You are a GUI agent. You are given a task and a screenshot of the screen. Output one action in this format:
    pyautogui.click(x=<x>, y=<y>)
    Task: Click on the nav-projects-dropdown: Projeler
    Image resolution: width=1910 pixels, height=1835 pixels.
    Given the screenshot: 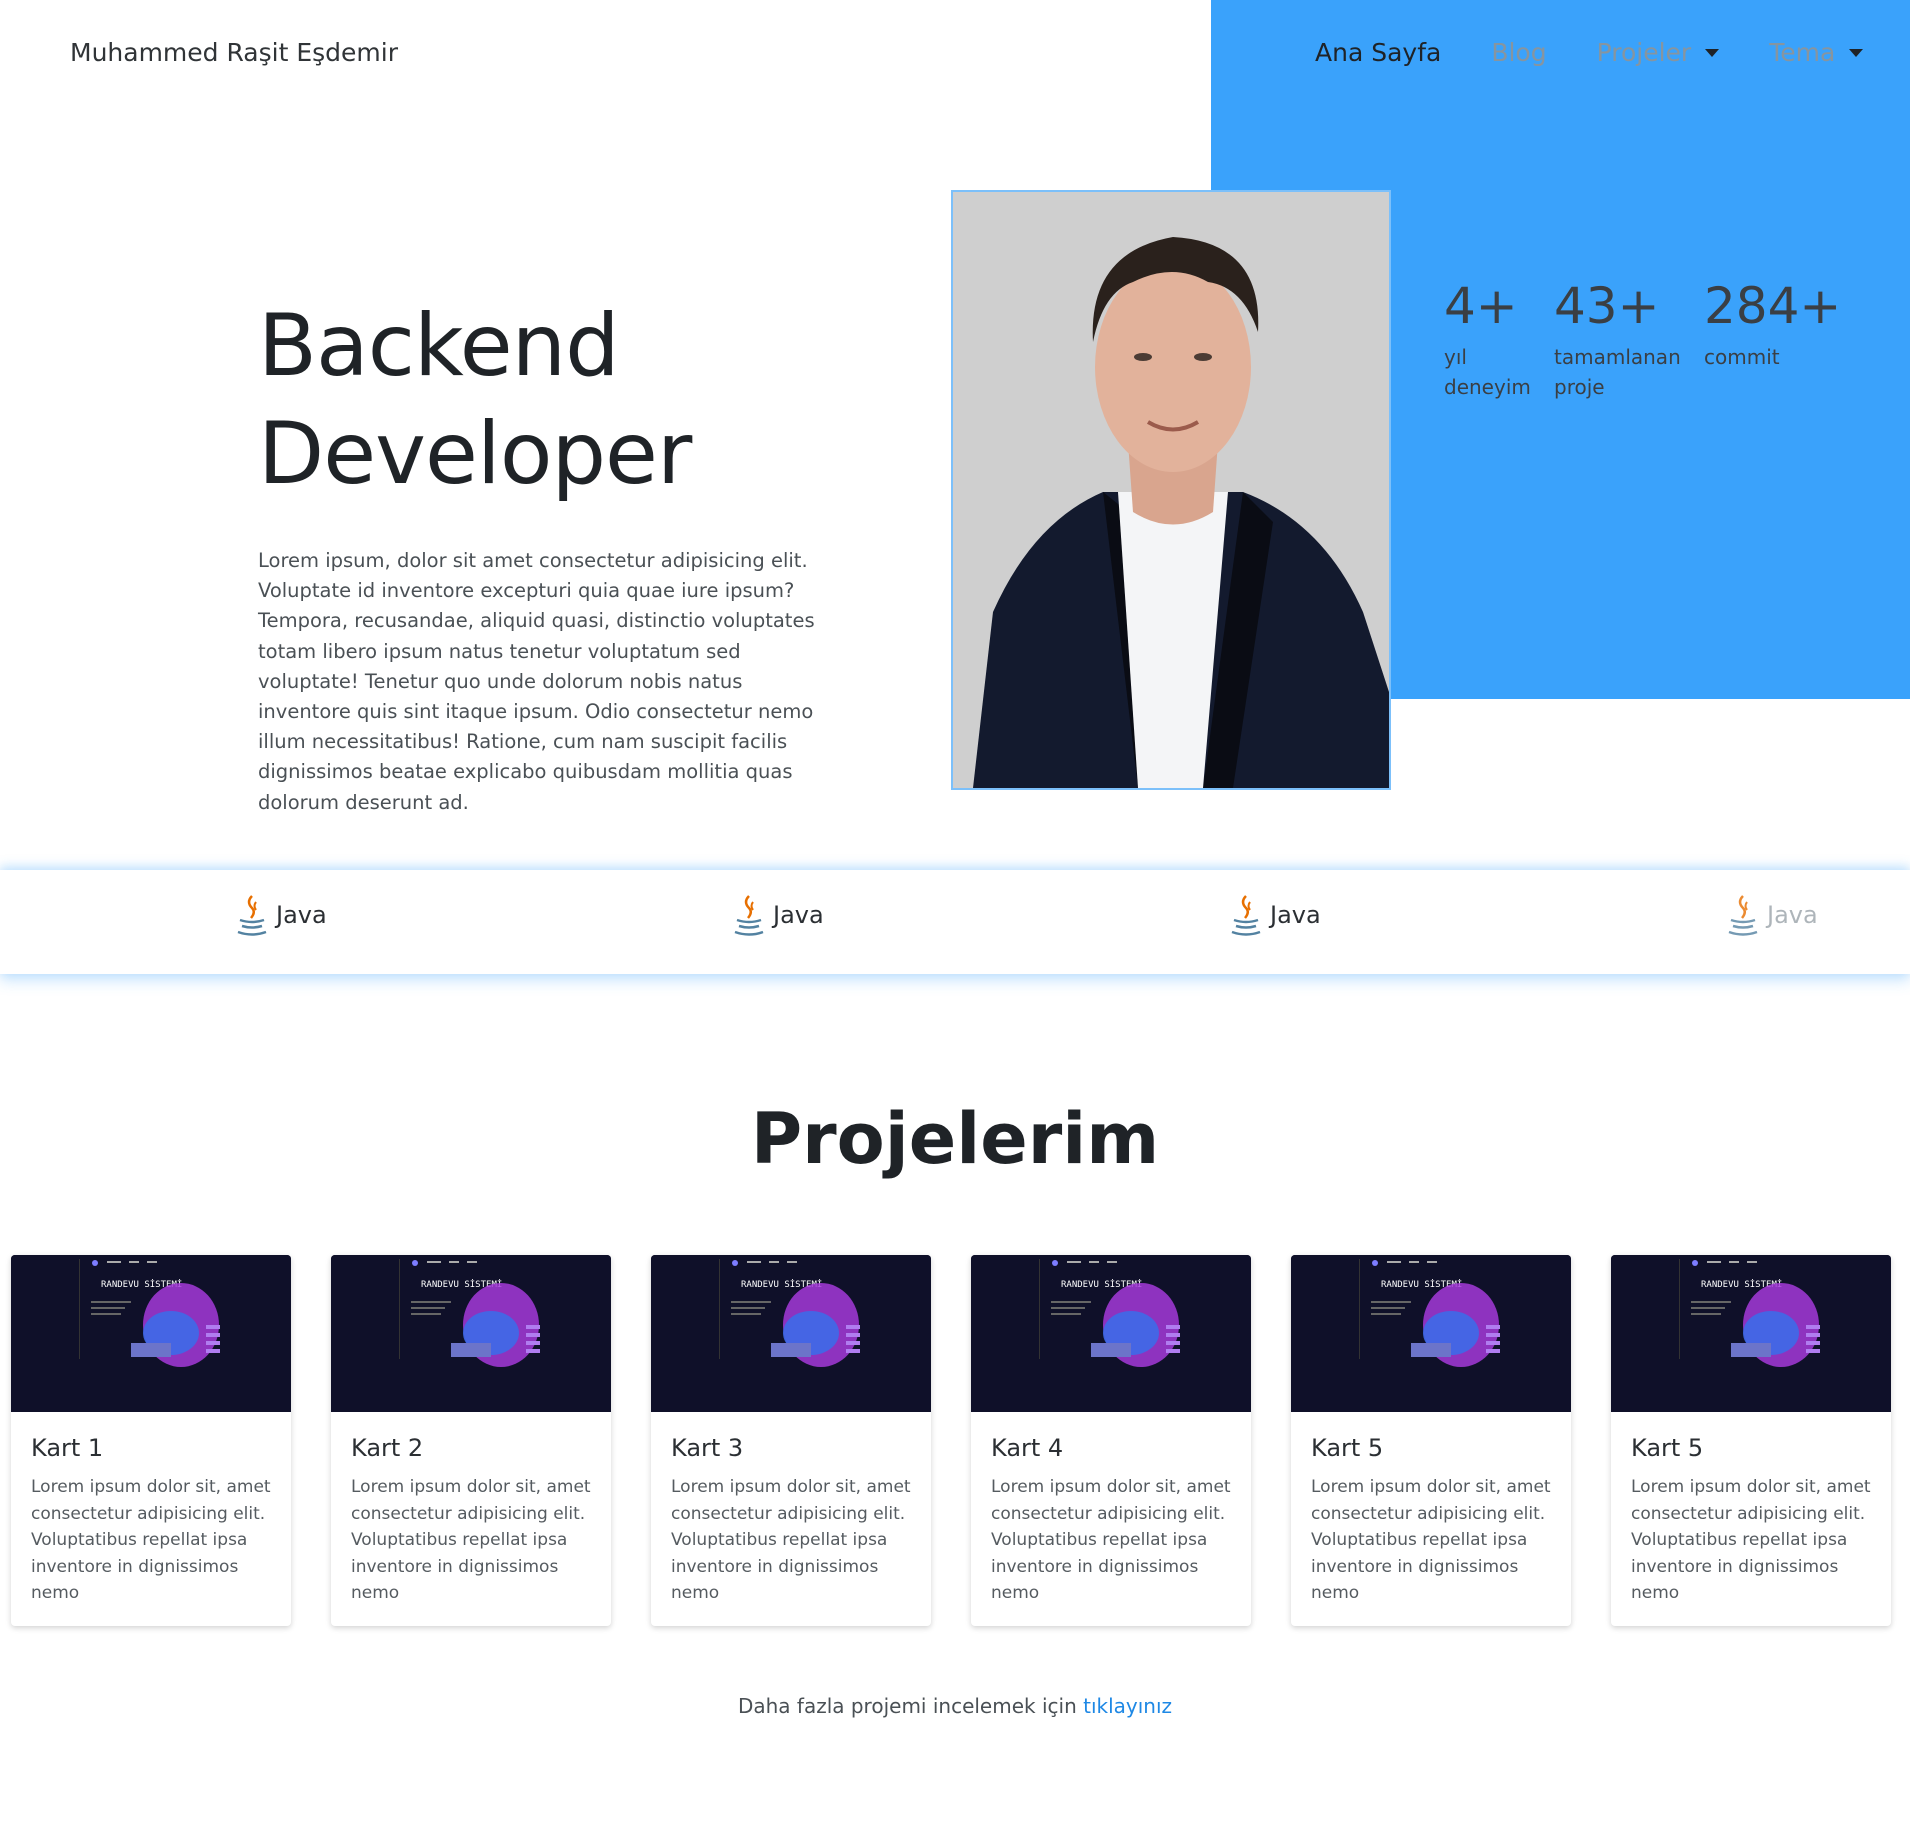 What is the action you would take?
    pyautogui.click(x=1658, y=52)
    